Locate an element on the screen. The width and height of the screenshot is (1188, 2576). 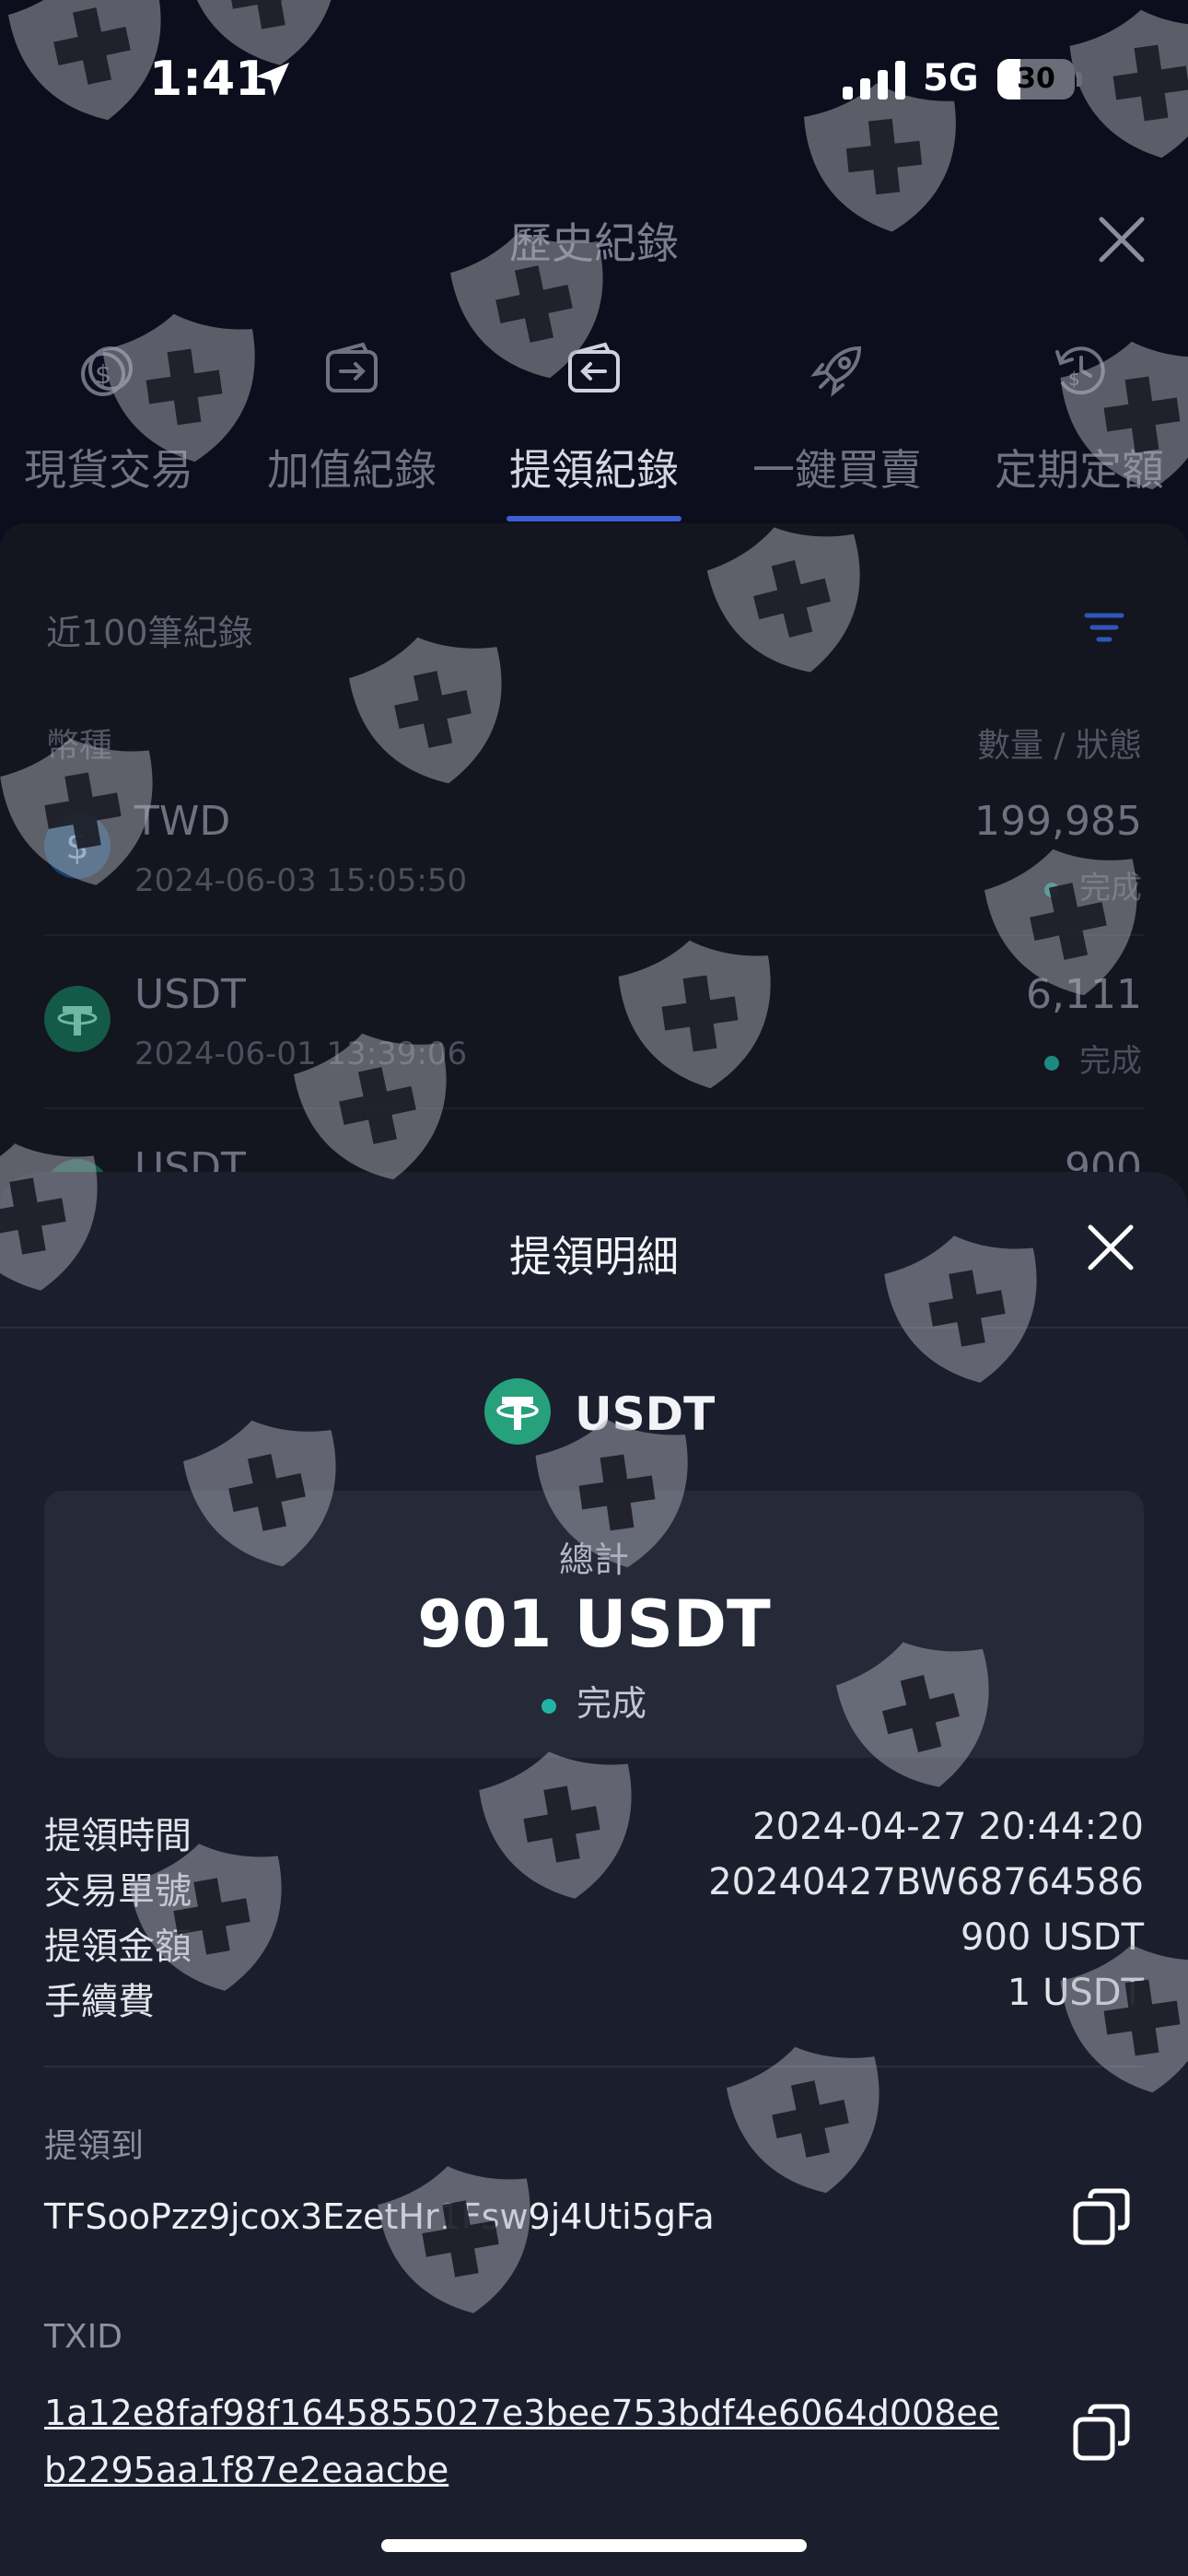
tab-label: 定期定額 is located at coordinates (1079, 470).